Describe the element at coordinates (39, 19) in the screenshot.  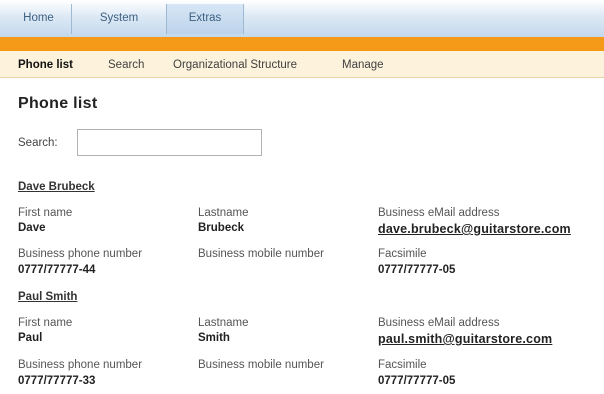
I see `tab-home: Home` at that location.